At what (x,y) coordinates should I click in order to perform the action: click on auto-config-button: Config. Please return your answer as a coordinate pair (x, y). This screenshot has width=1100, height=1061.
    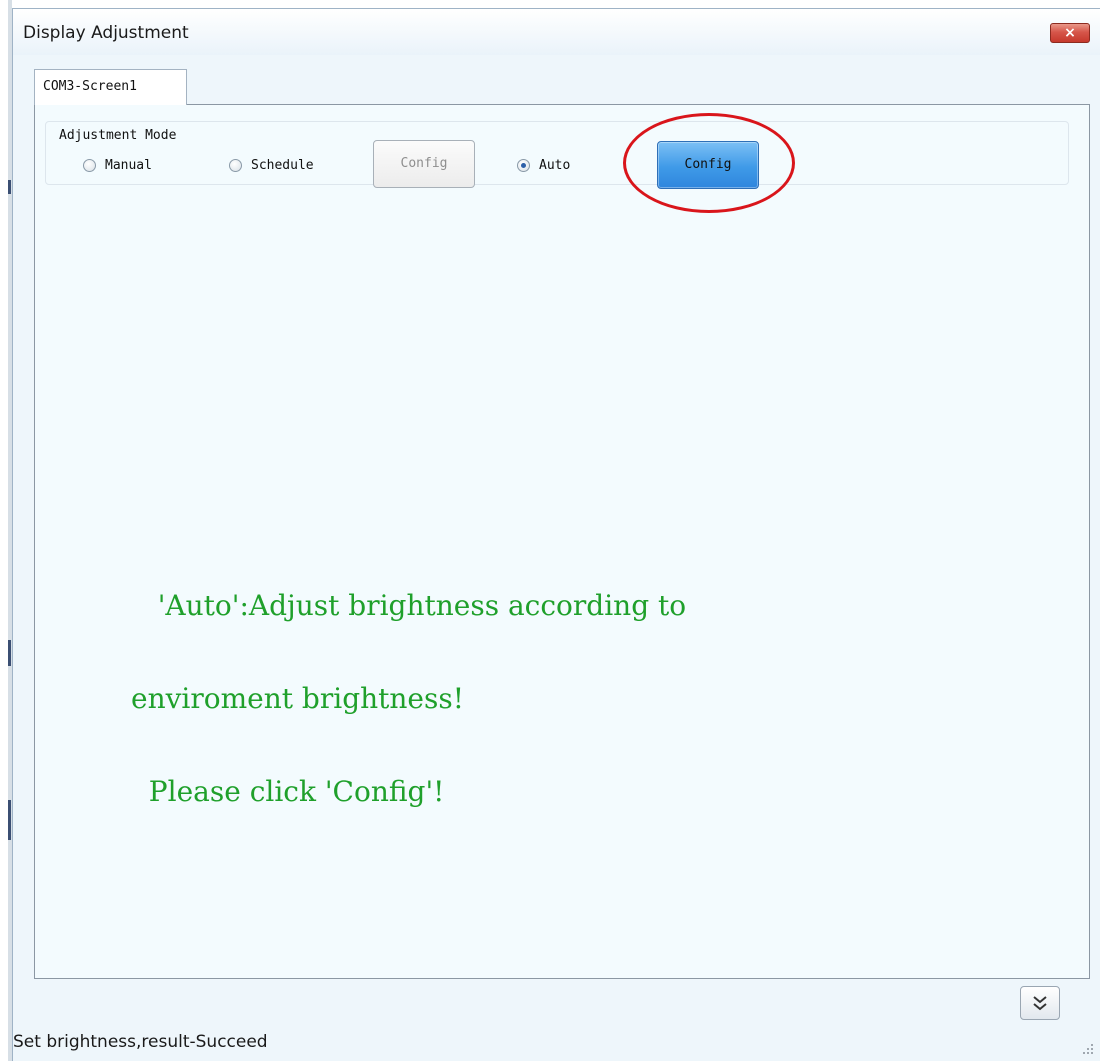
    Looking at the image, I should click on (708, 165).